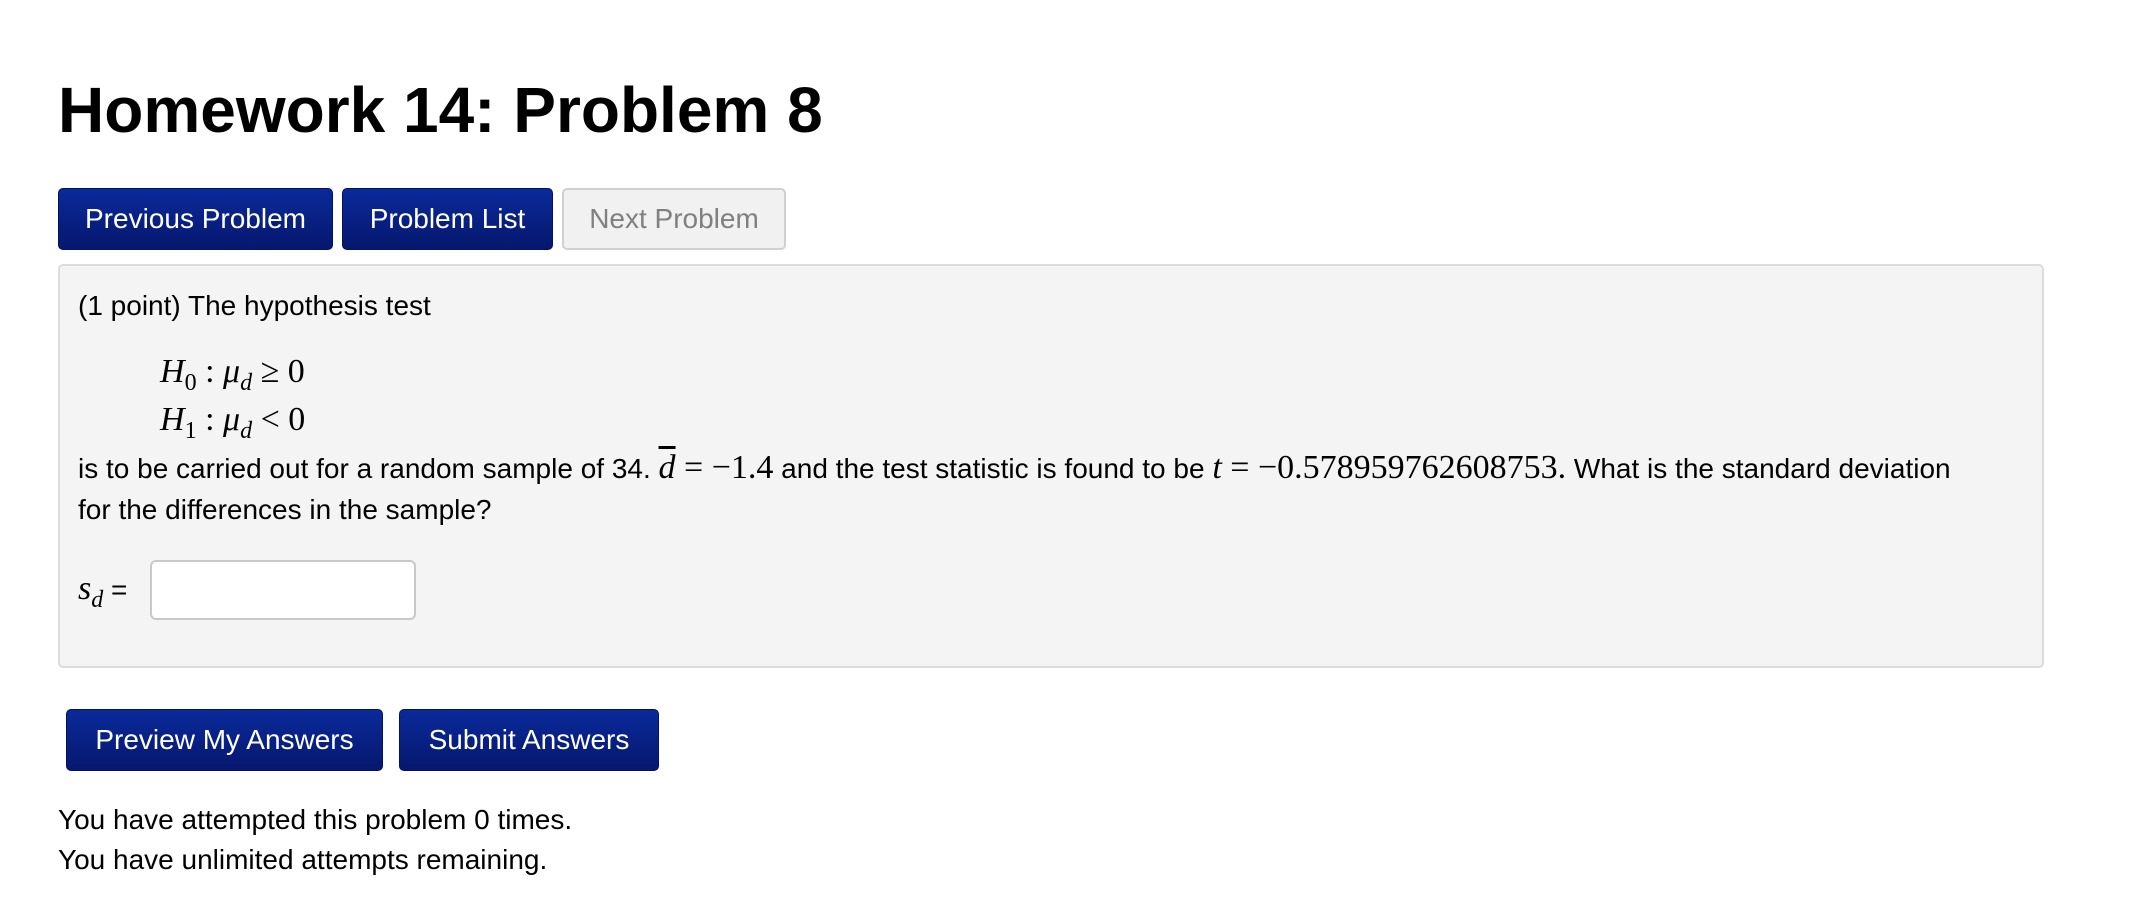 The width and height of the screenshot is (2138, 918). I want to click on sd-label: sd =, so click(103, 591).